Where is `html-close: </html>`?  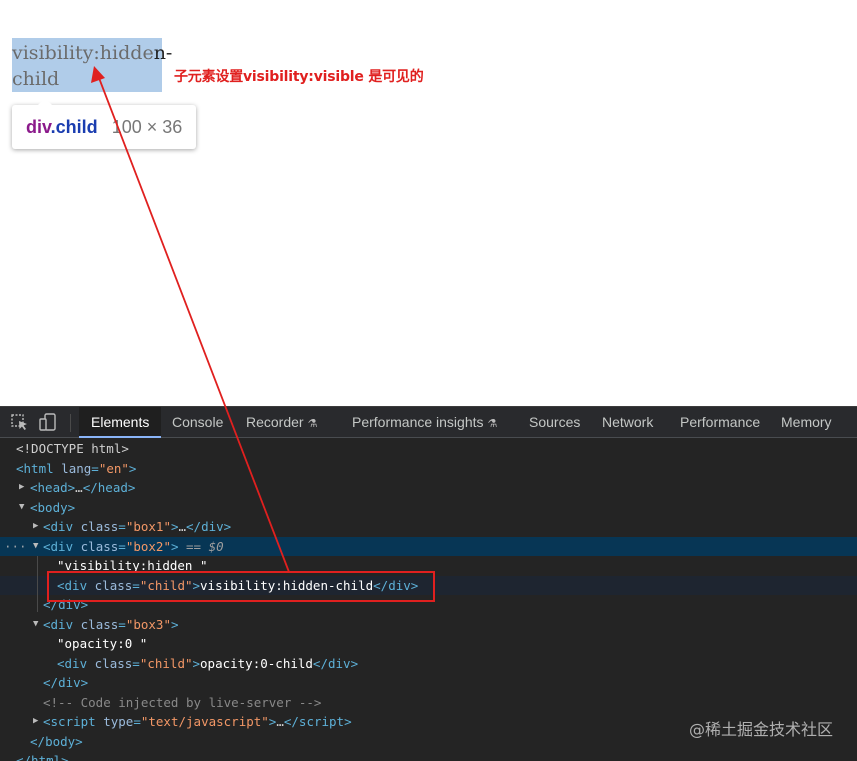
html-close: </html> is located at coordinates (42, 757).